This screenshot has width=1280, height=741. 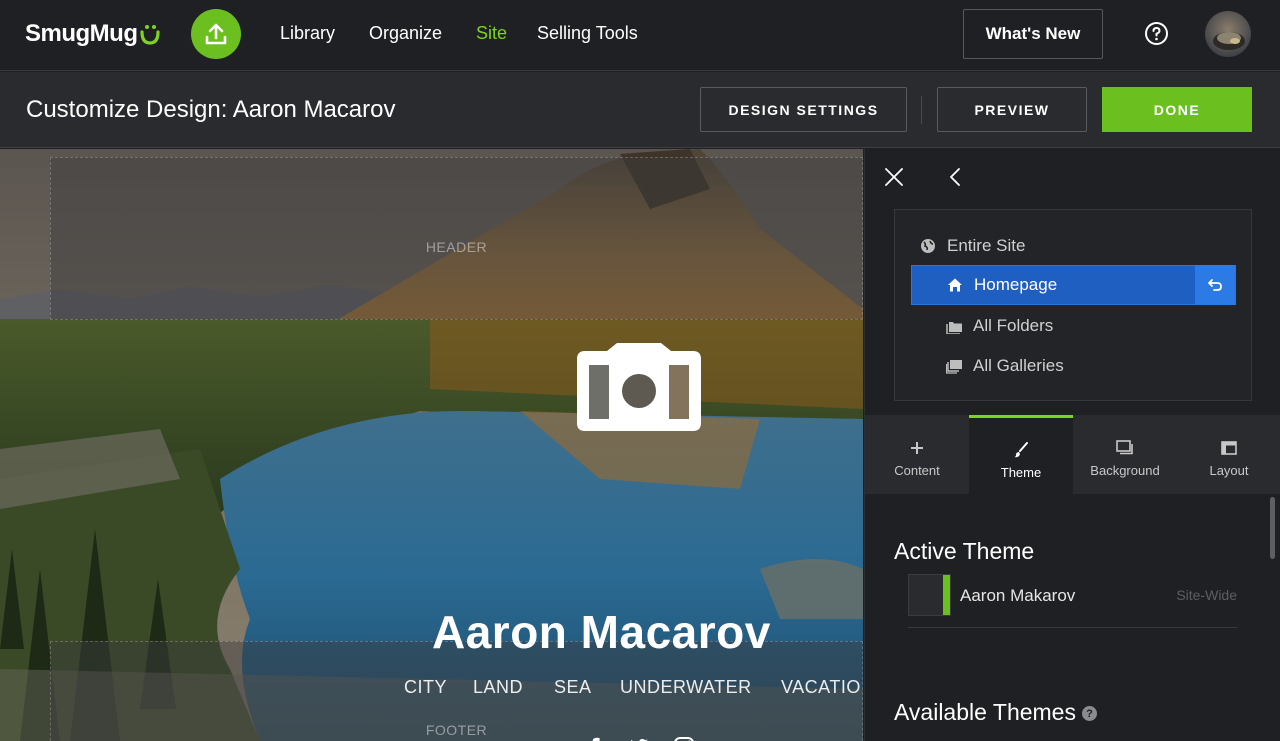 I want to click on facebook-icon, so click(x=594, y=738).